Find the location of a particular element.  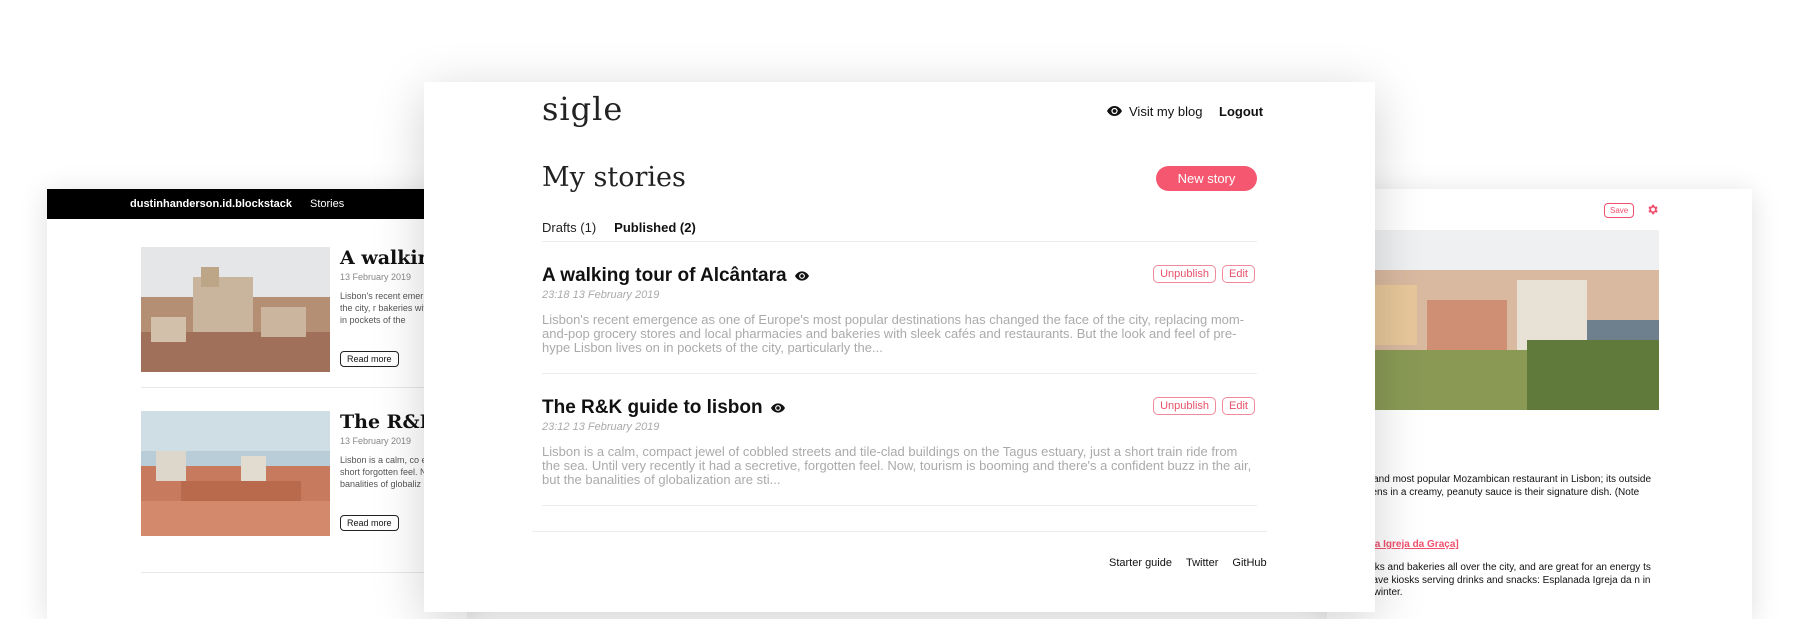

visit-blog-label: Visit my blog is located at coordinates (1166, 111).